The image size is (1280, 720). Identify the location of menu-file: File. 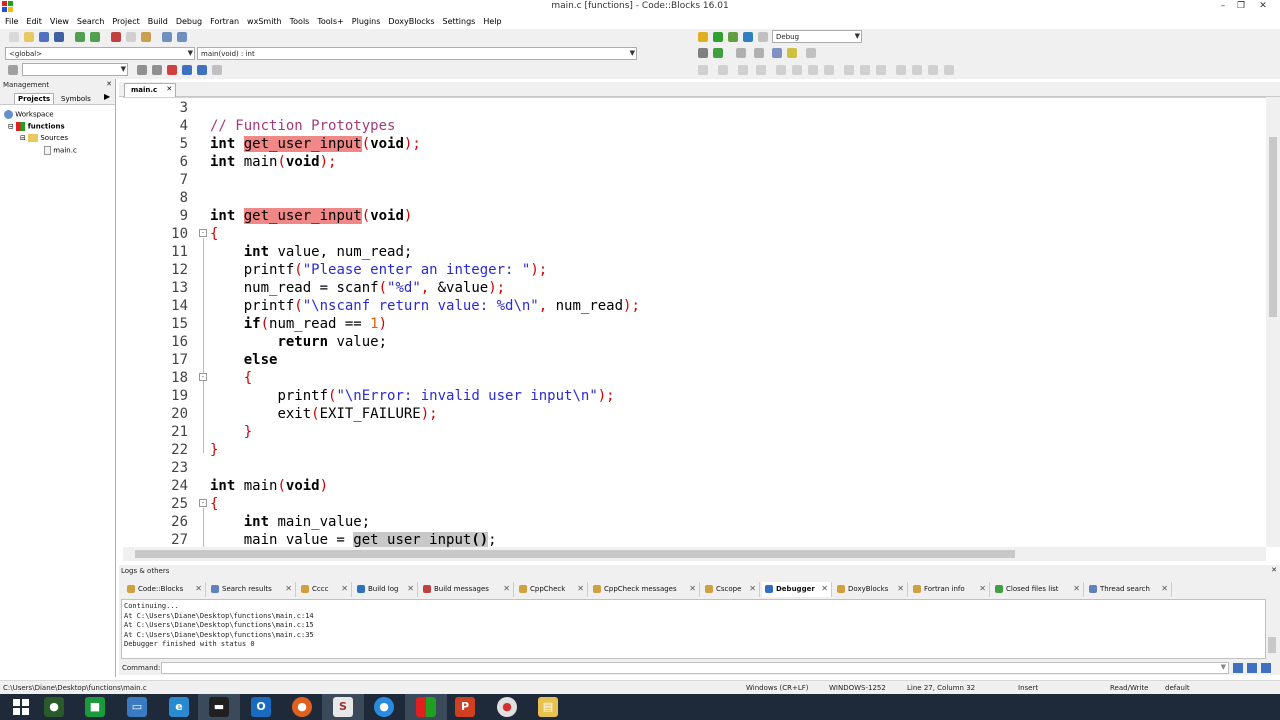
(13, 22).